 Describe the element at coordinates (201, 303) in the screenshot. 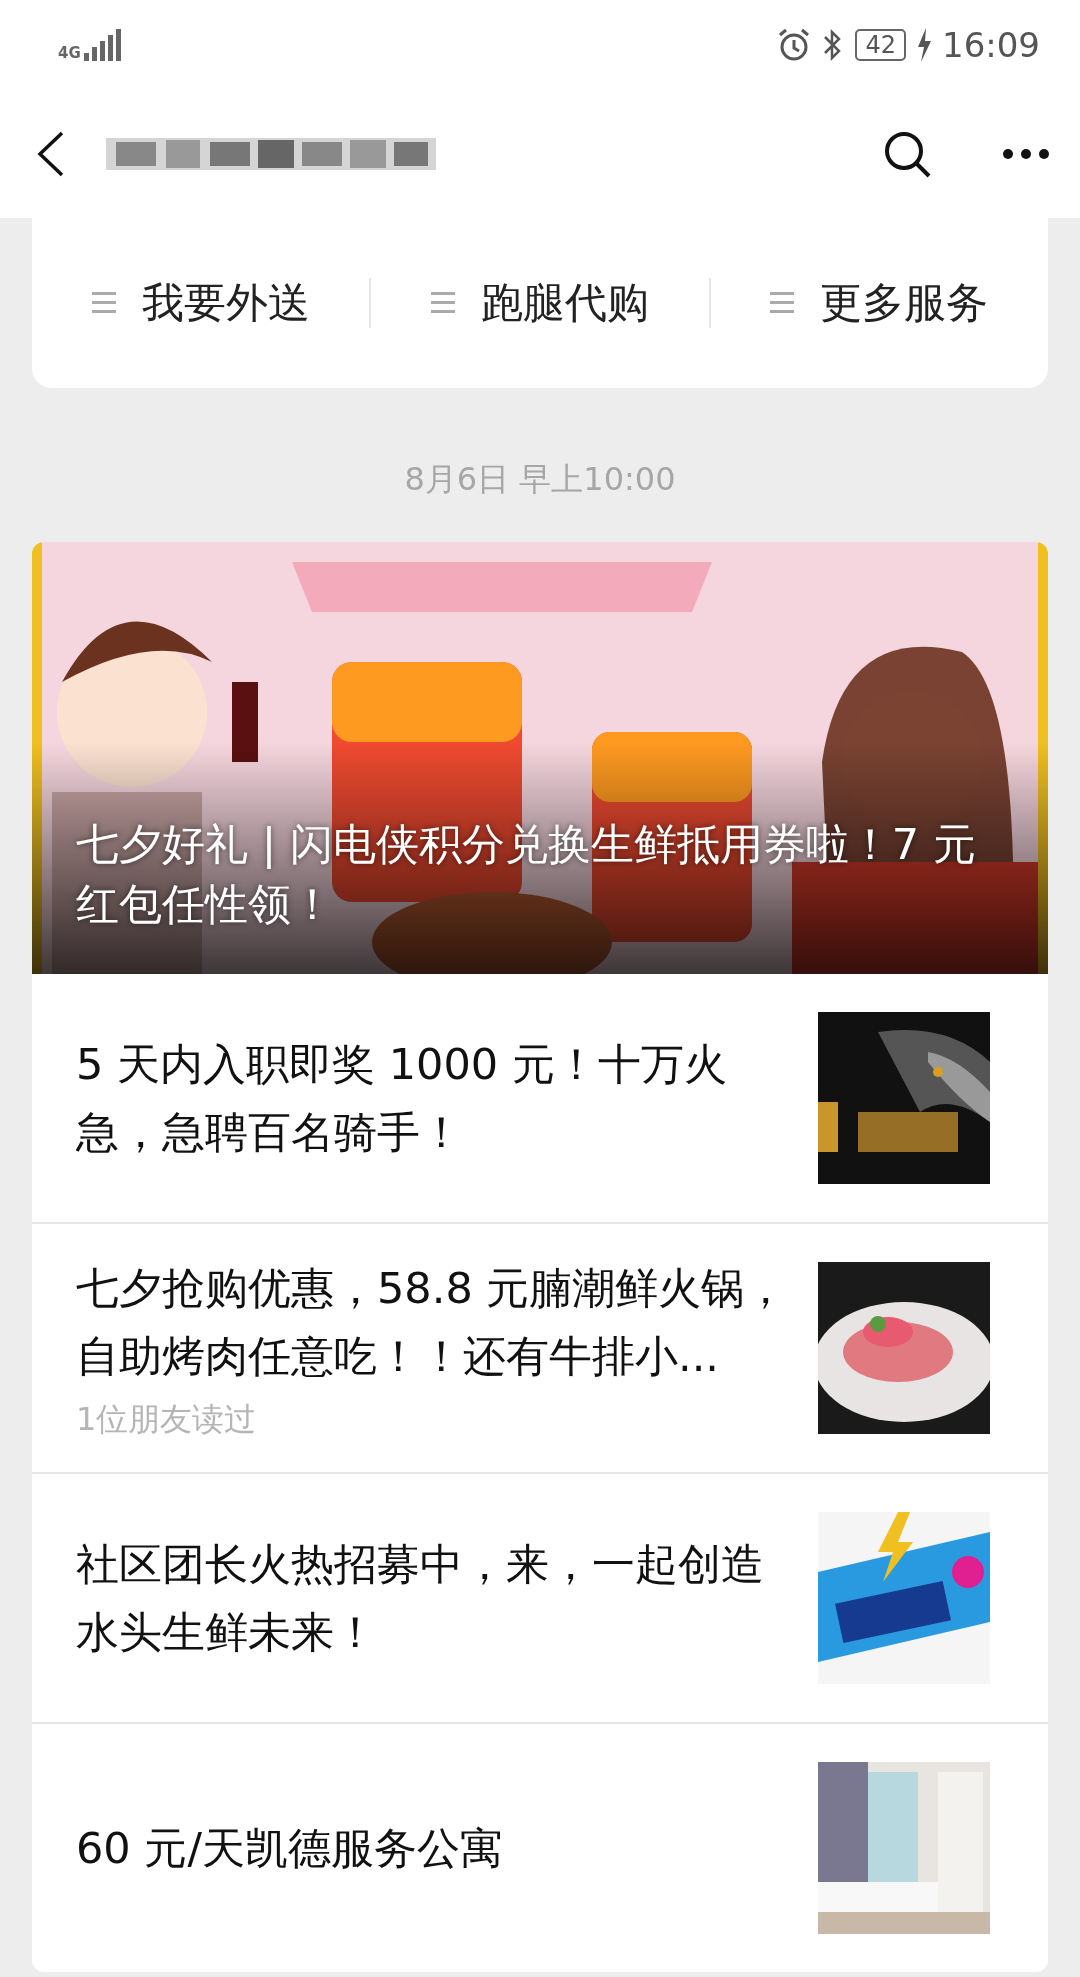

I see `menu-button: 我要外送` at that location.